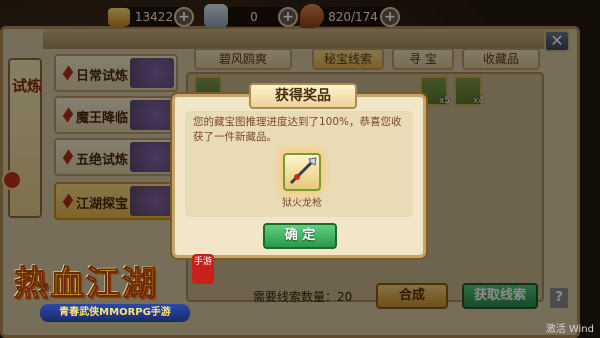 The image size is (600, 338). Describe the element at coordinates (302, 203) in the screenshot. I see `reward-item-name: 狱火龙枪` at that location.